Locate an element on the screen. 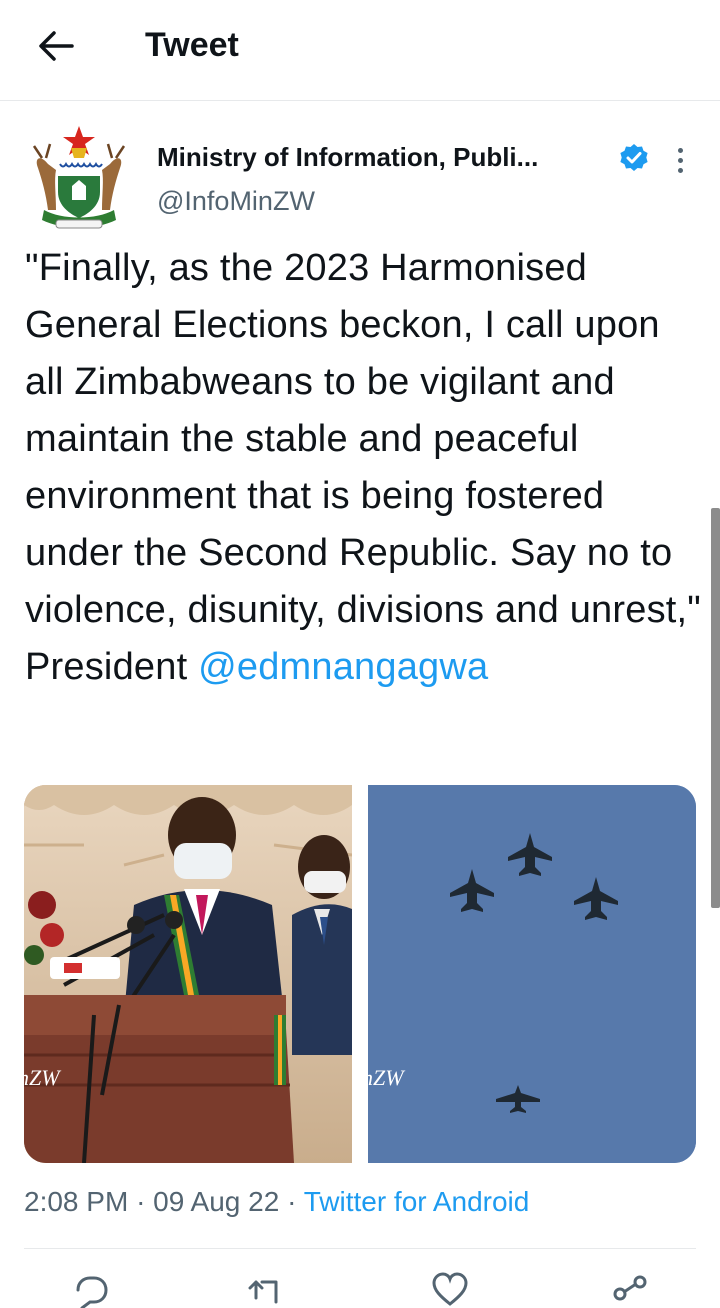 This screenshot has height=1308, width=720. verified-badge-icon is located at coordinates (634, 157).